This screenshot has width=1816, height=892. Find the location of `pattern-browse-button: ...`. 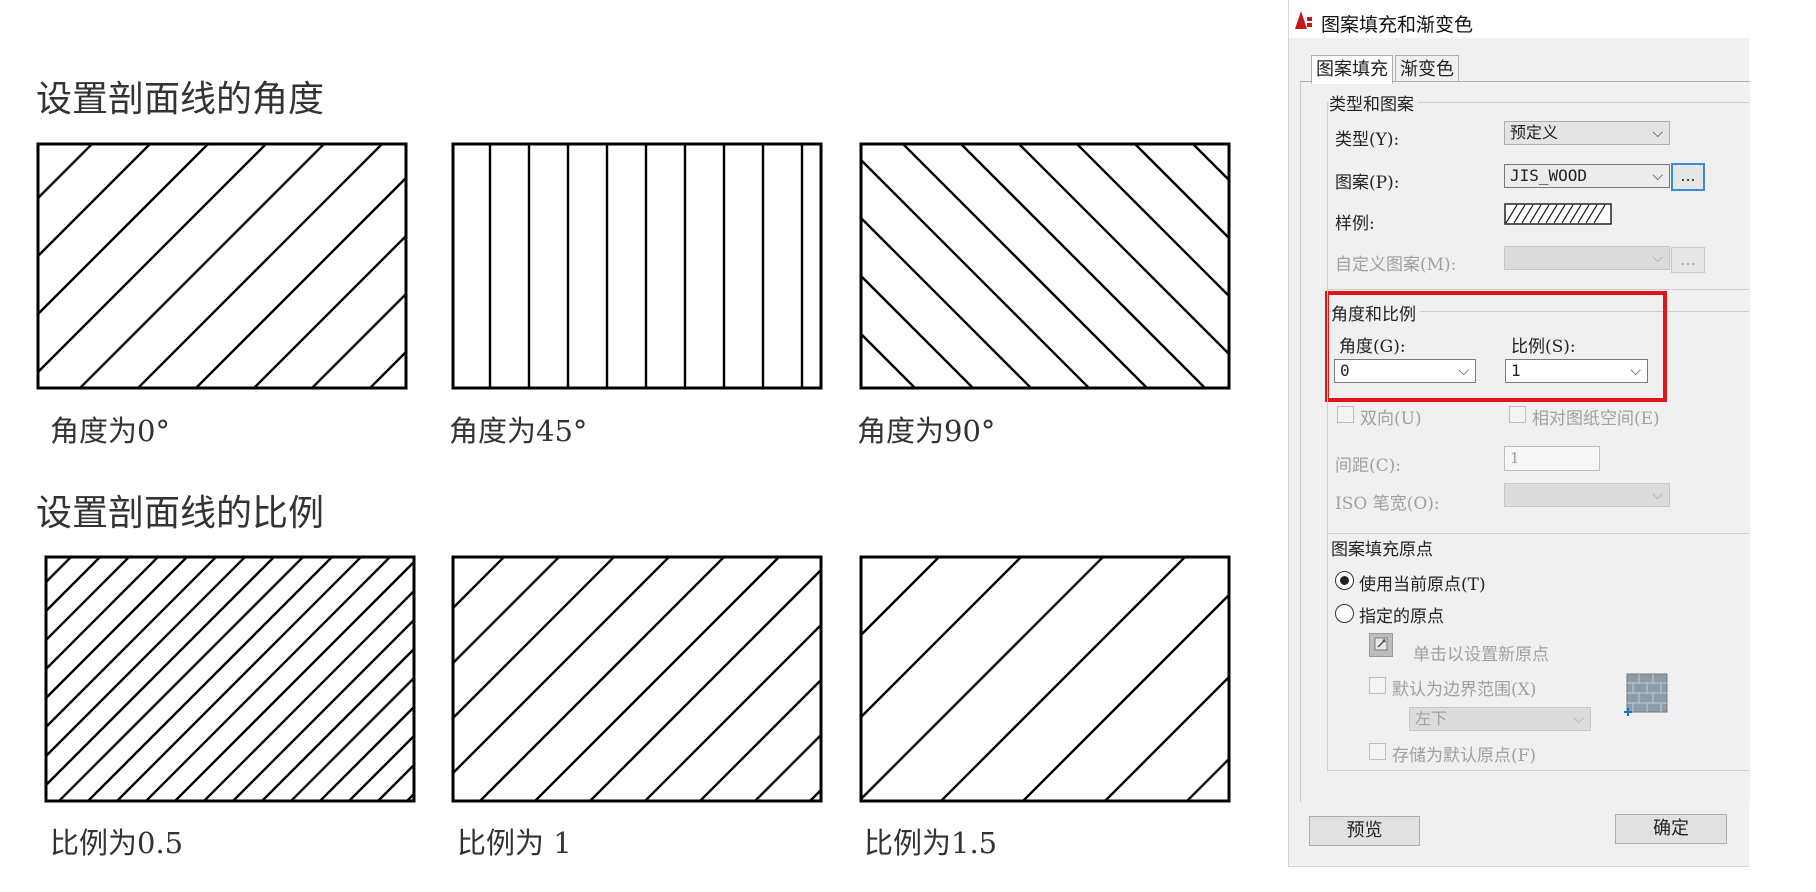

pattern-browse-button: ... is located at coordinates (1688, 177).